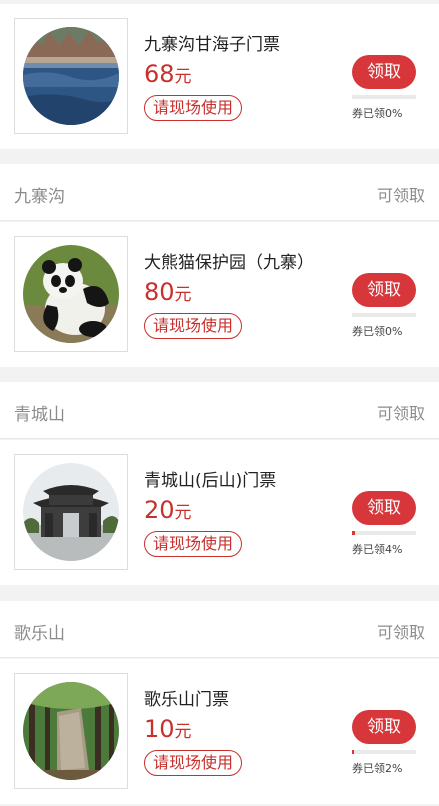  I want to click on section-header: 九寨沟 可领取, so click(219, 192).